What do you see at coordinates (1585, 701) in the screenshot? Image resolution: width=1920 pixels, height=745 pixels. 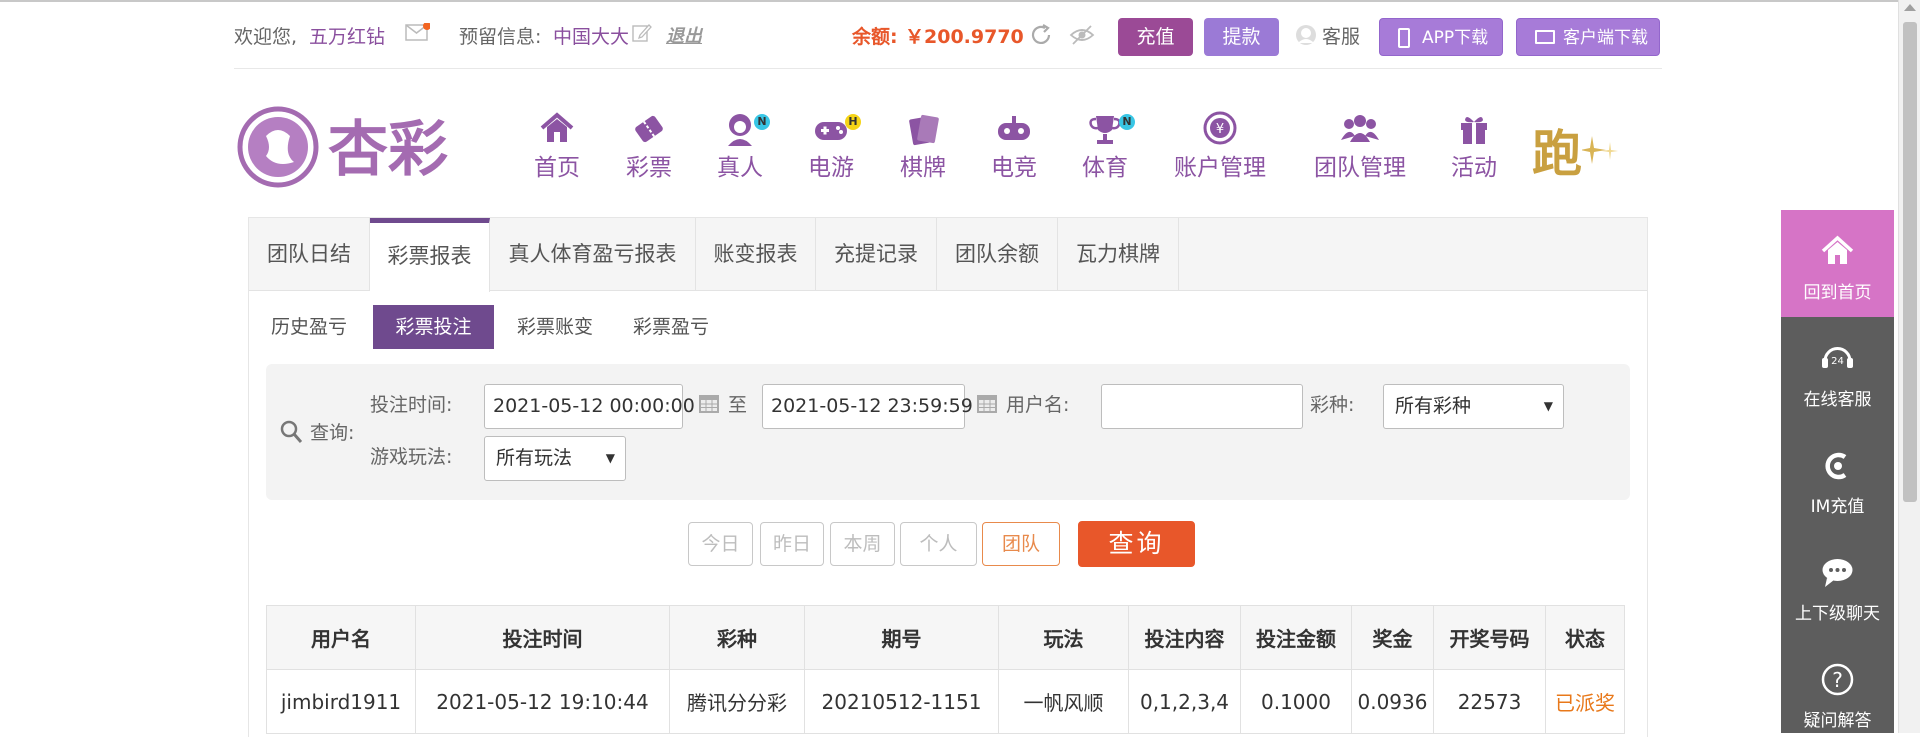 I see `cell-status: 已派奖` at bounding box center [1585, 701].